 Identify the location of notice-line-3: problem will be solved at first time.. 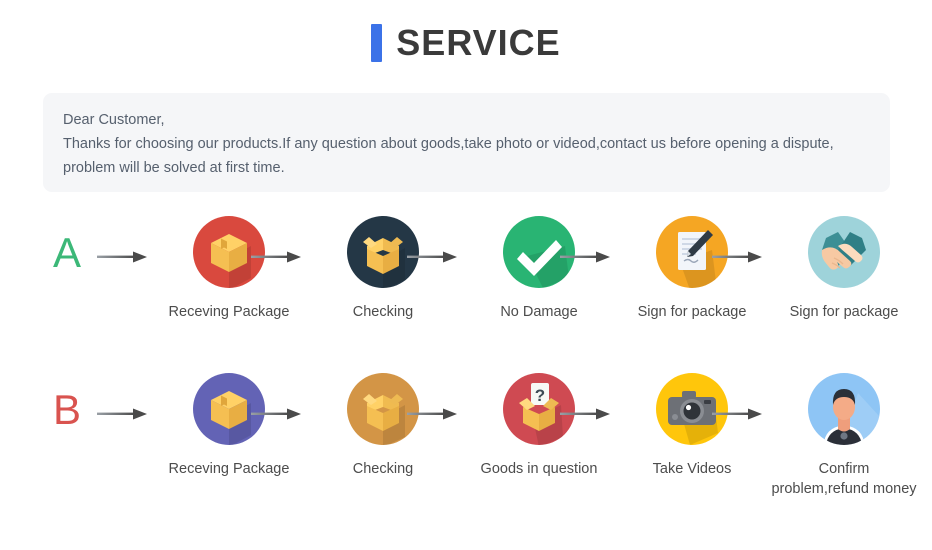
(174, 168).